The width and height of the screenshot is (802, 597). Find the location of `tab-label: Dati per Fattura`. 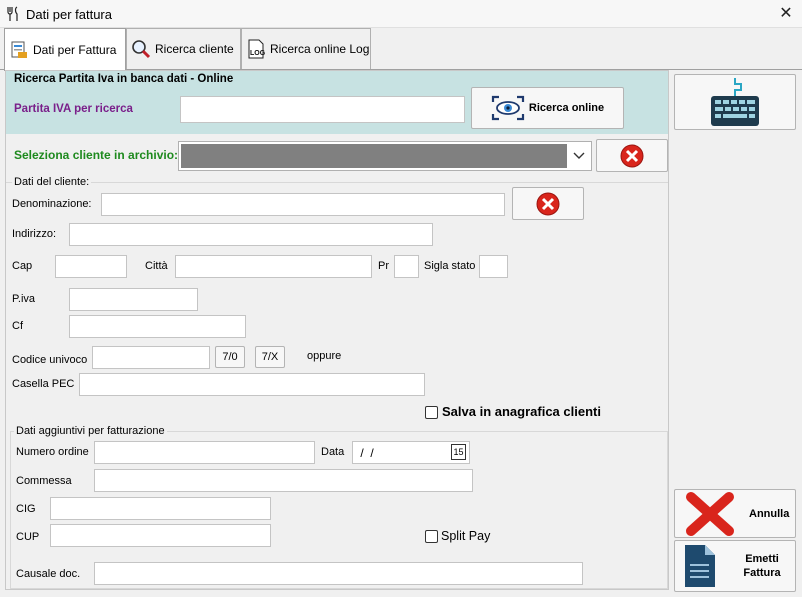

tab-label: Dati per Fattura is located at coordinates (75, 50).